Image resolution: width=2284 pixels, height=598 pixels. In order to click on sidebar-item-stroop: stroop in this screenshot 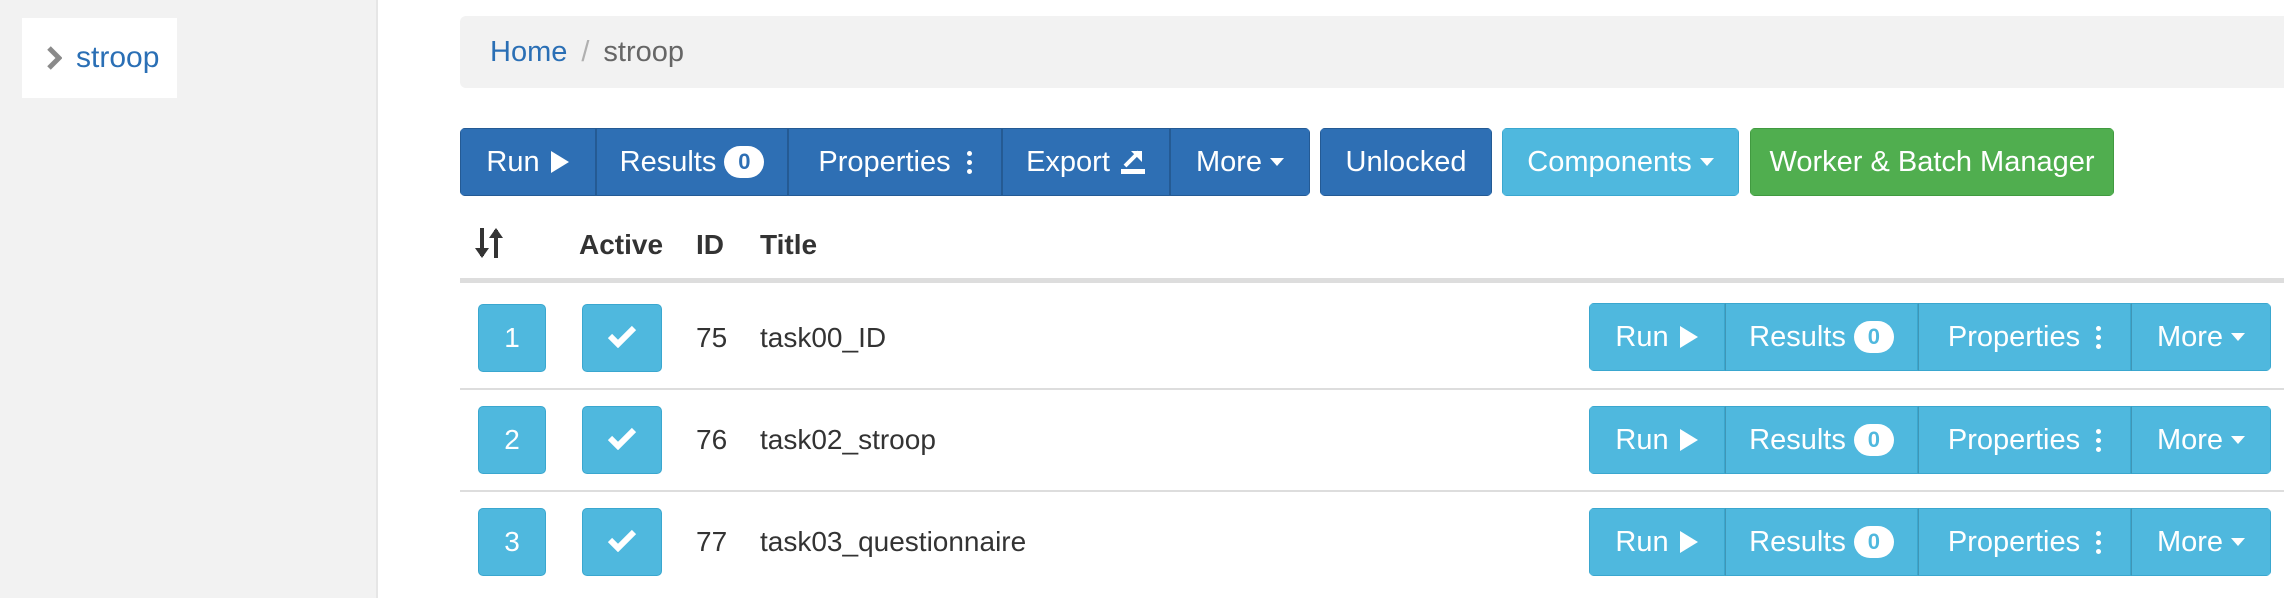, I will do `click(99, 58)`.